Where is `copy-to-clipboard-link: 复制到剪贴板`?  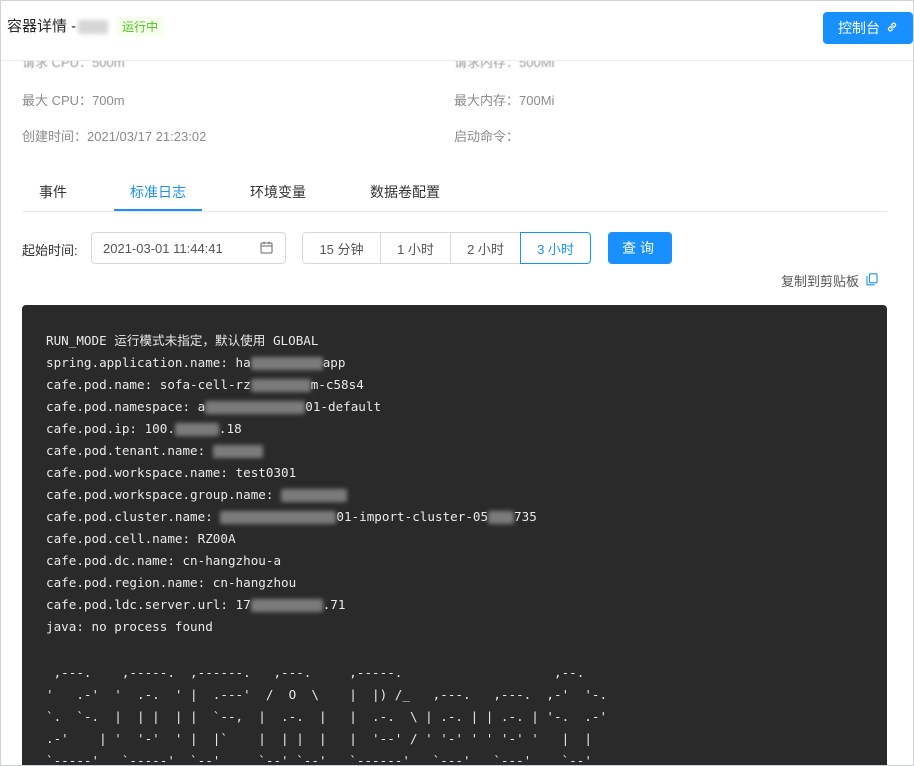
copy-to-clipboard-link: 复制到剪贴板 is located at coordinates (829, 280).